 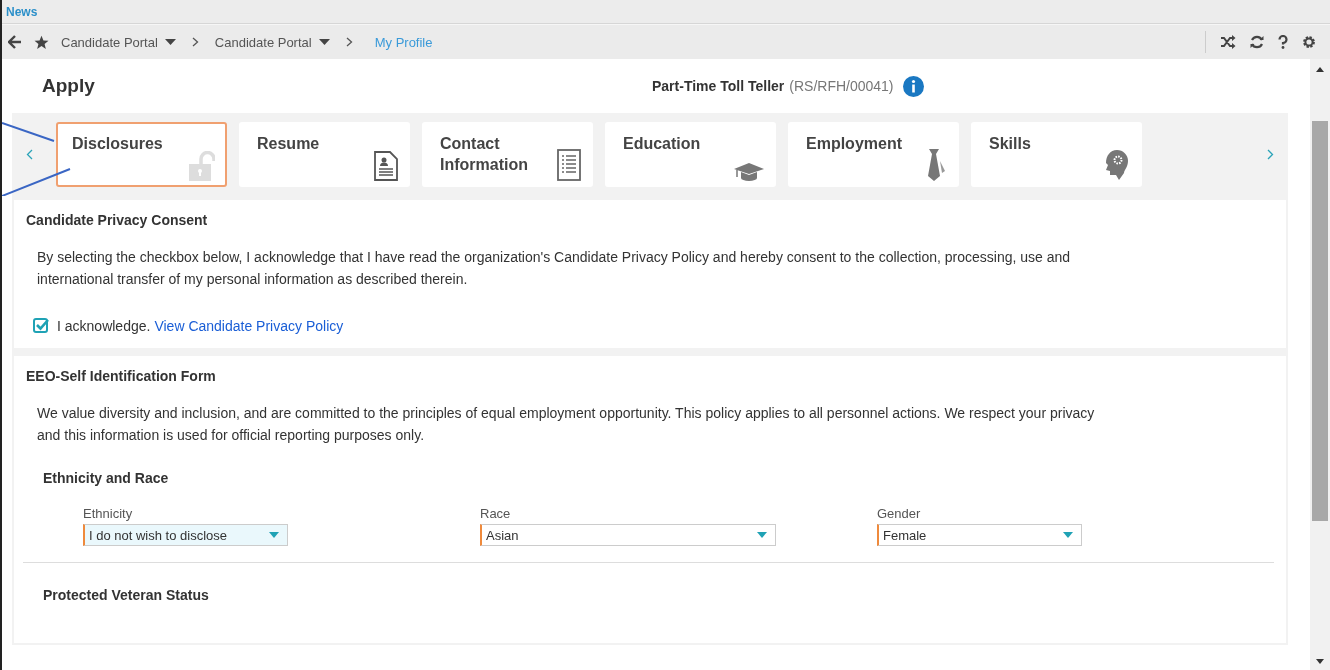 I want to click on resume-document-icon, so click(x=386, y=166).